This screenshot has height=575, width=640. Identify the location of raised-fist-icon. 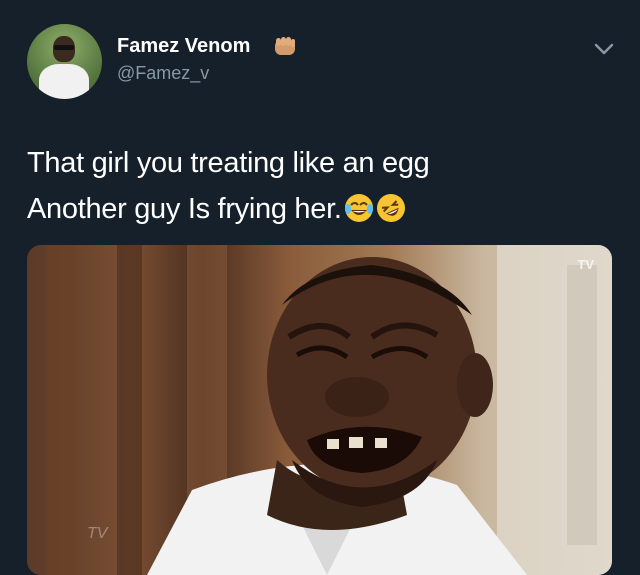
(285, 46).